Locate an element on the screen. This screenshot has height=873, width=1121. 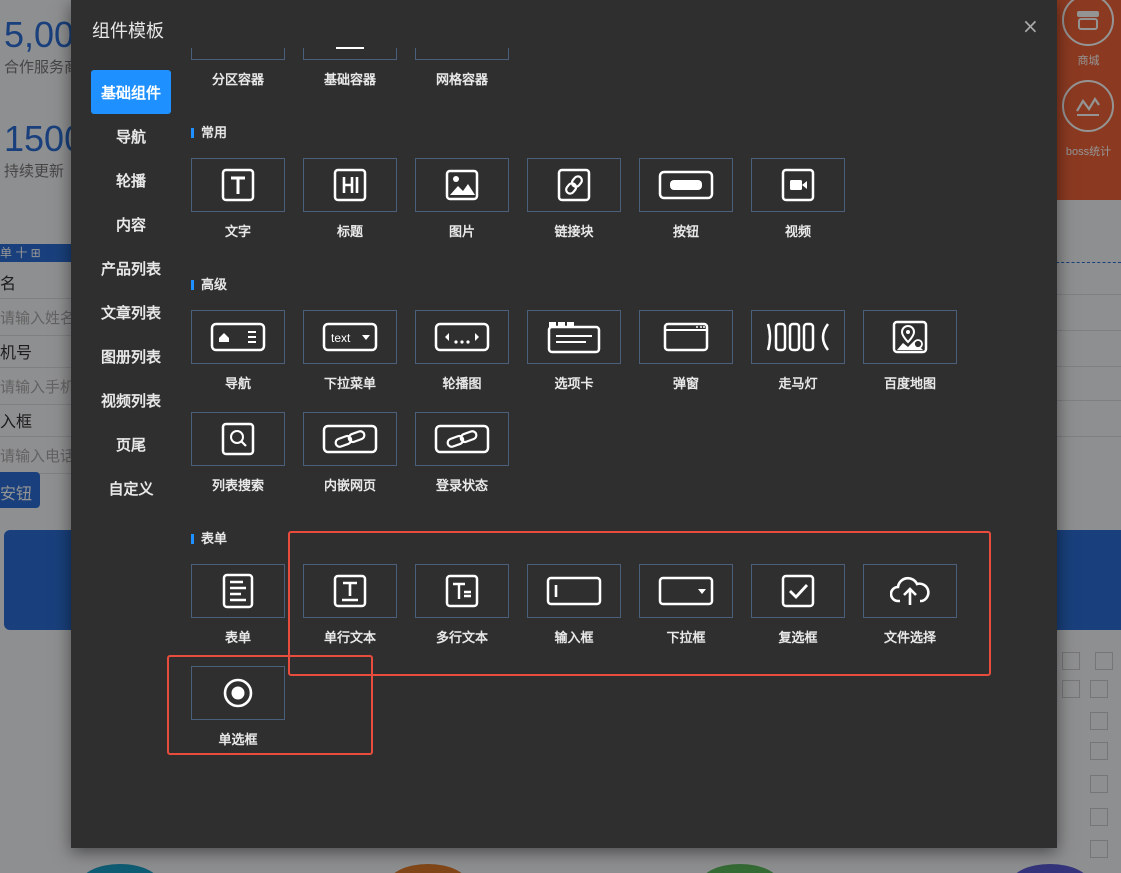
sidebar-item-article-list: 文章列表 is located at coordinates (131, 312).